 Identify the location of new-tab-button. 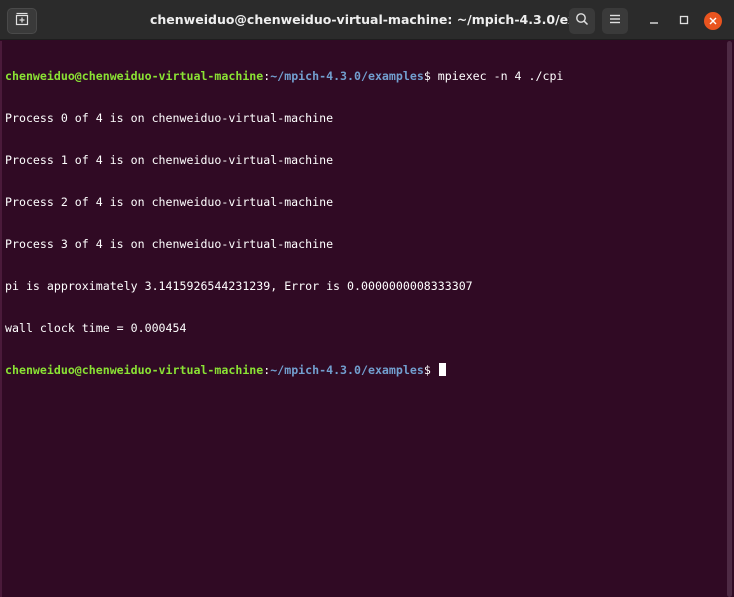
(22, 21).